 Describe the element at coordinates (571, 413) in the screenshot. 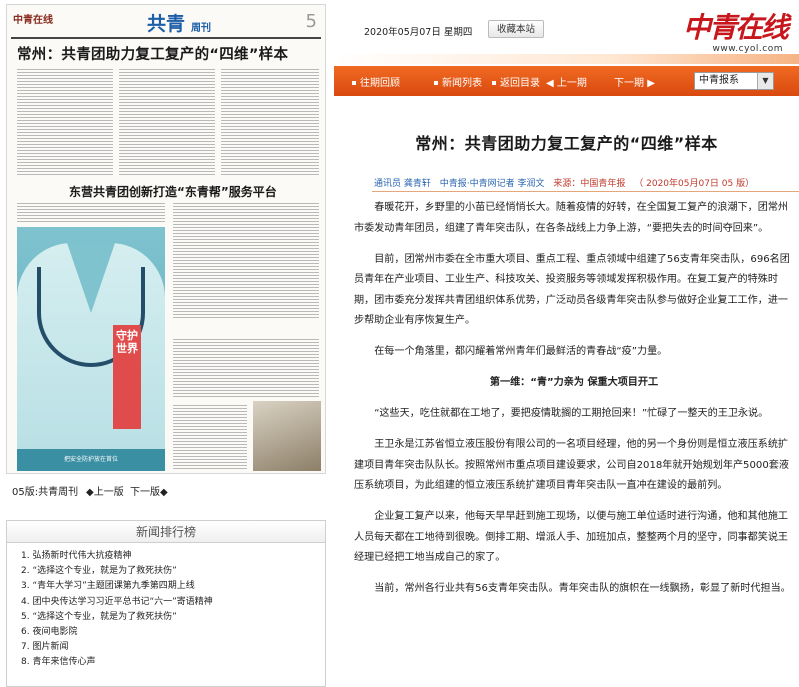

I see `article-paragraph: “这些天，吃住就都在工地了，要把疫情耽搁的工期抢回来！”忙碌了一整天的王卫永说。` at that location.